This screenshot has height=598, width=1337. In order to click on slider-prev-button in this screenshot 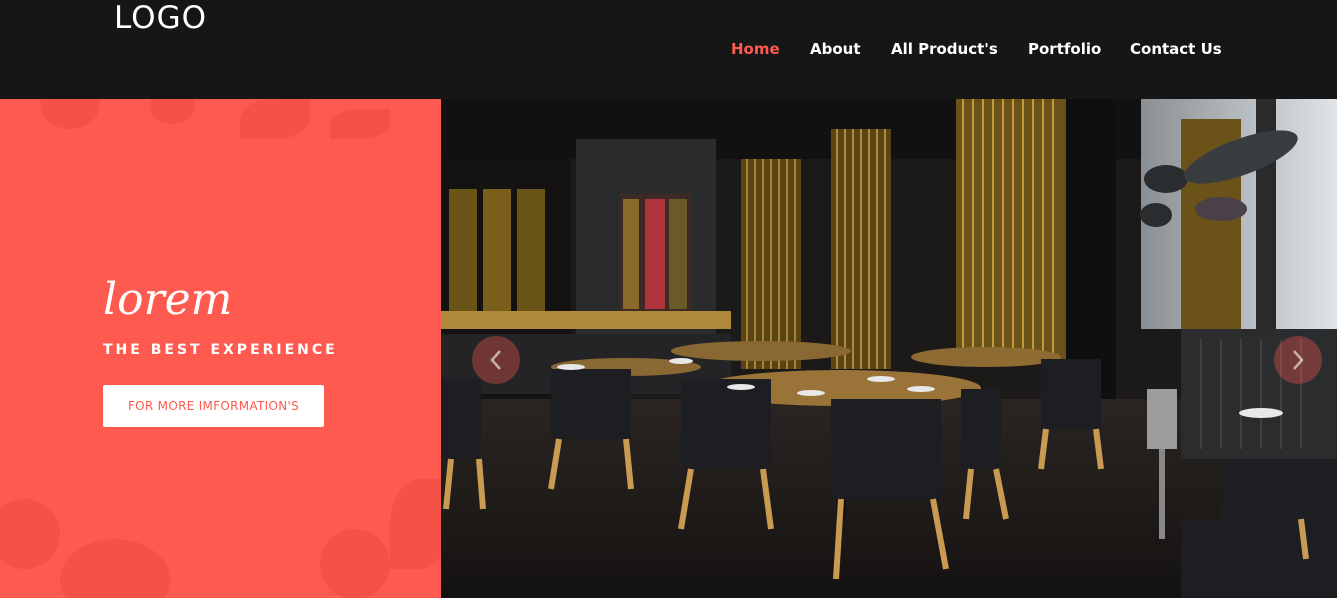, I will do `click(496, 360)`.